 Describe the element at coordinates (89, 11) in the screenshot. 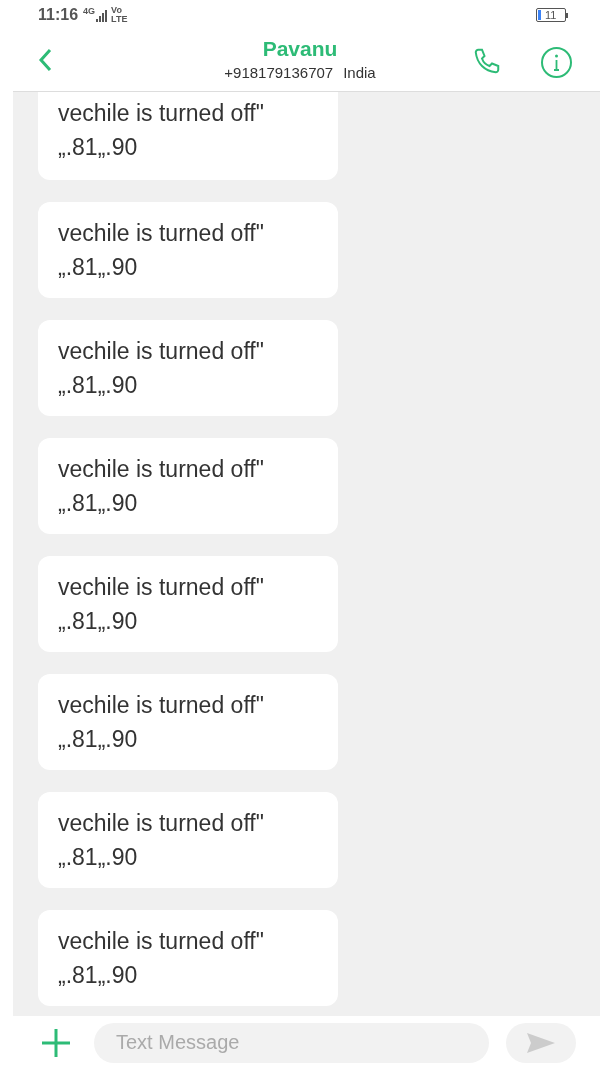

I see `network-type: 4G` at that location.